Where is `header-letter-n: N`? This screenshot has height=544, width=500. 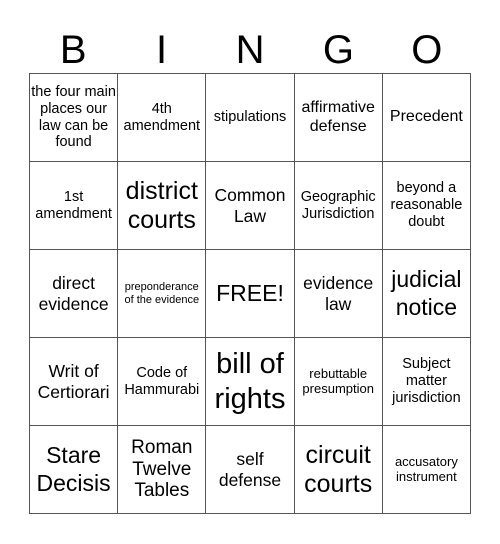 header-letter-n: N is located at coordinates (250, 50).